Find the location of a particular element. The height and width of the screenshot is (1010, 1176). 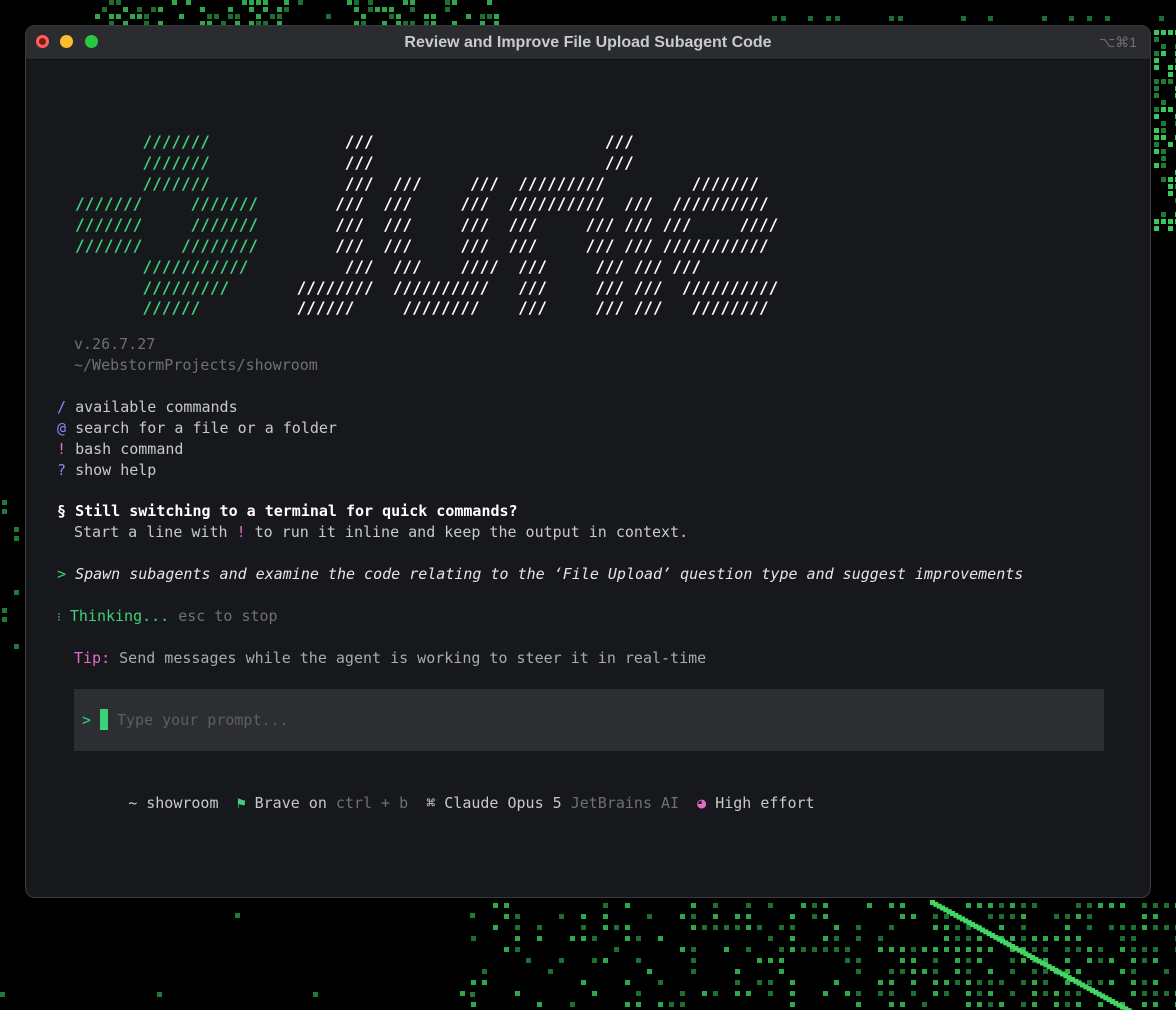

home-icon: ~ is located at coordinates (133, 803).